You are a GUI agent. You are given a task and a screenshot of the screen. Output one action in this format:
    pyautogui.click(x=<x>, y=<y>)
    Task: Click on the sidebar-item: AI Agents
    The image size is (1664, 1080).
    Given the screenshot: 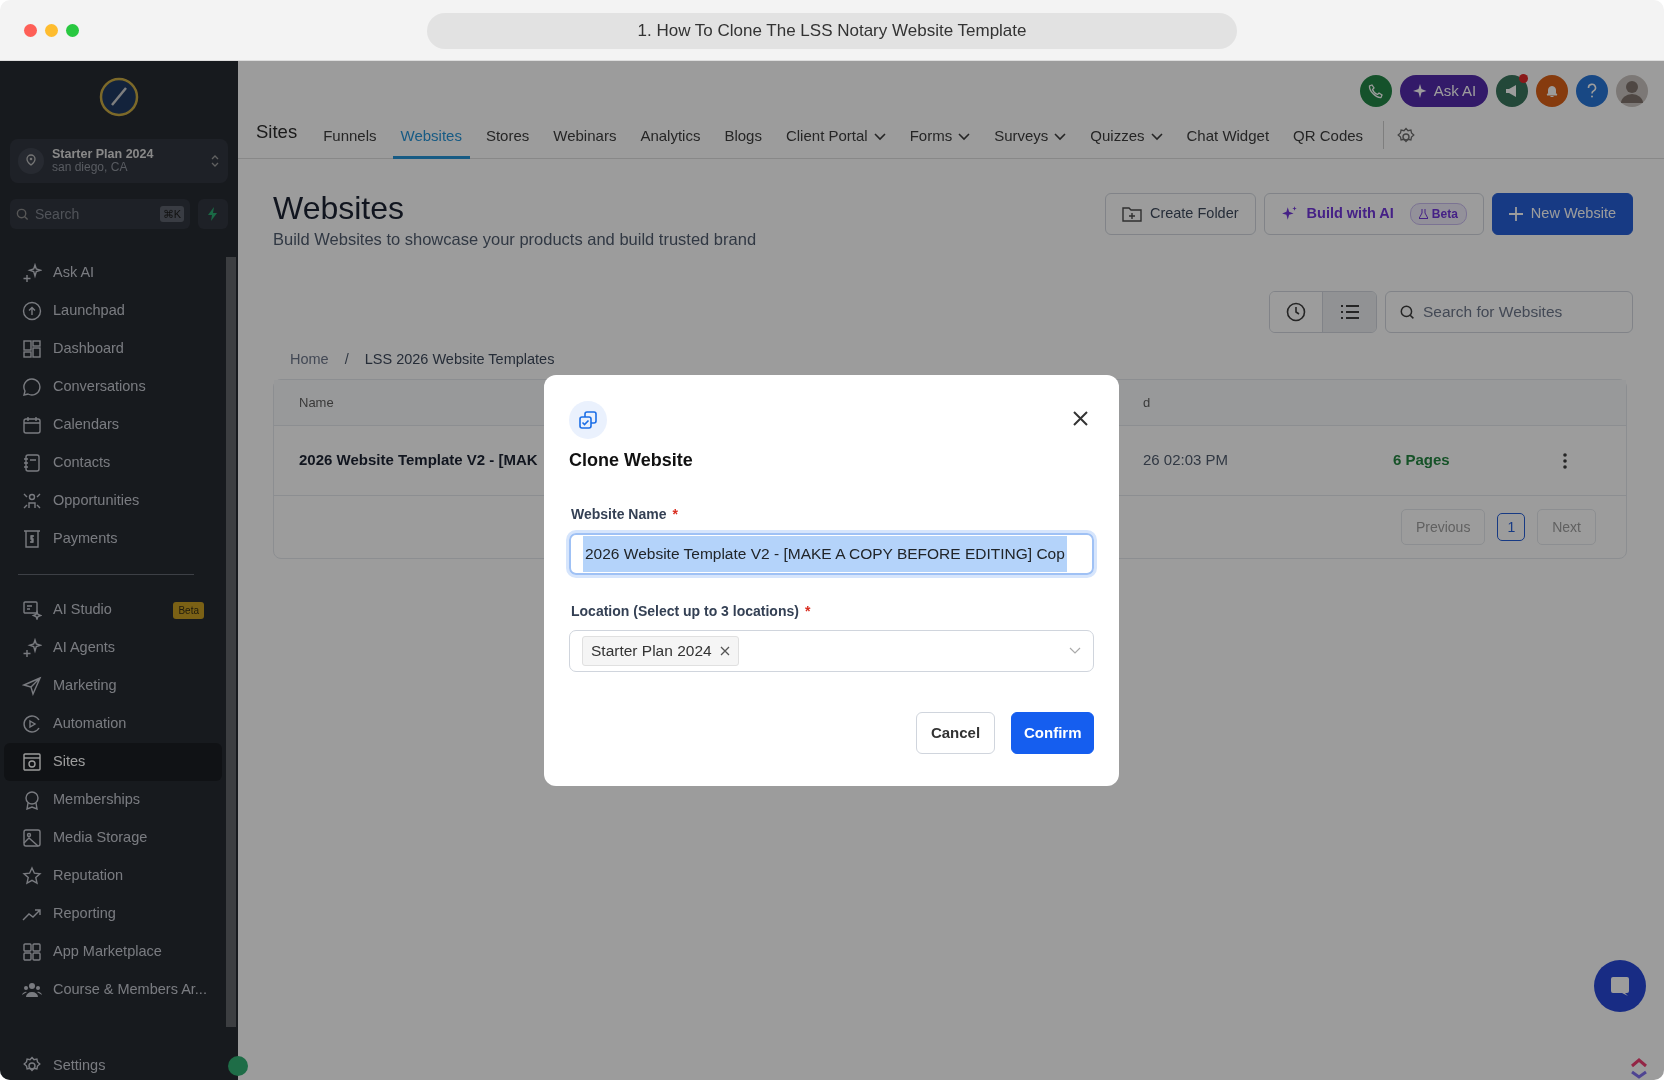 What is the action you would take?
    pyautogui.click(x=113, y=648)
    